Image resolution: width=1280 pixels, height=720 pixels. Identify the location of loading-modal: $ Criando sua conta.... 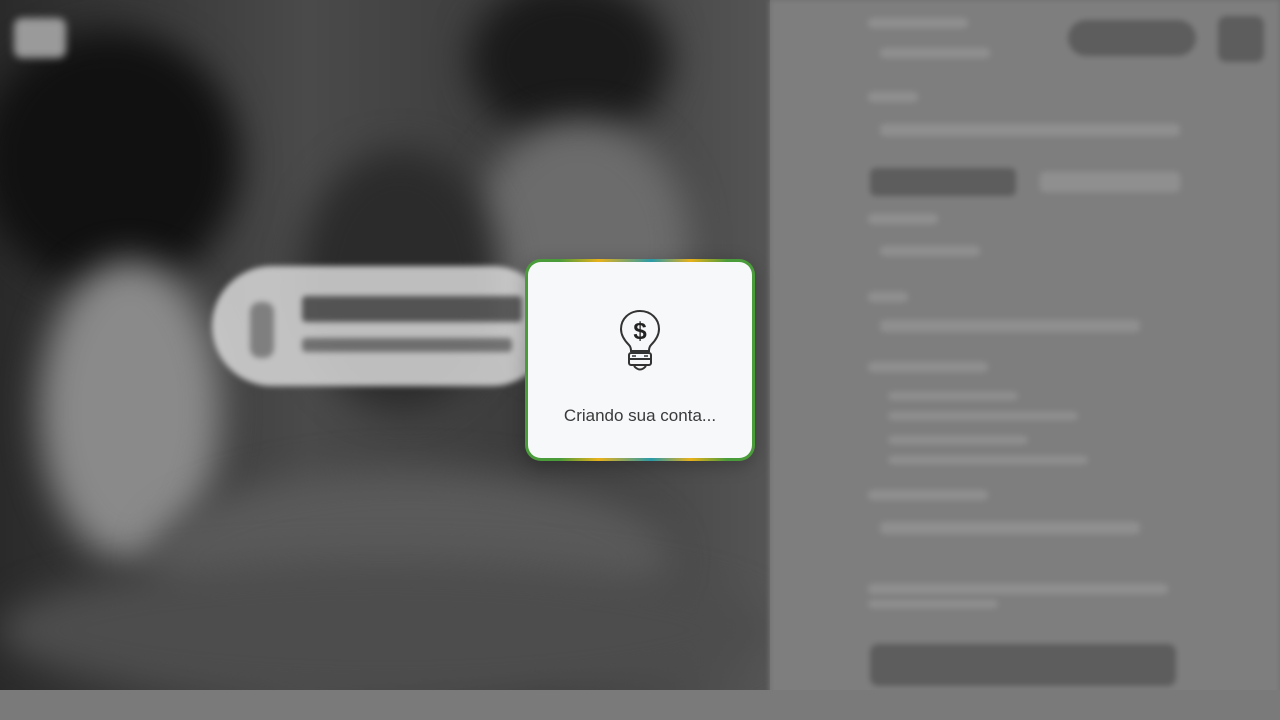
(640, 360).